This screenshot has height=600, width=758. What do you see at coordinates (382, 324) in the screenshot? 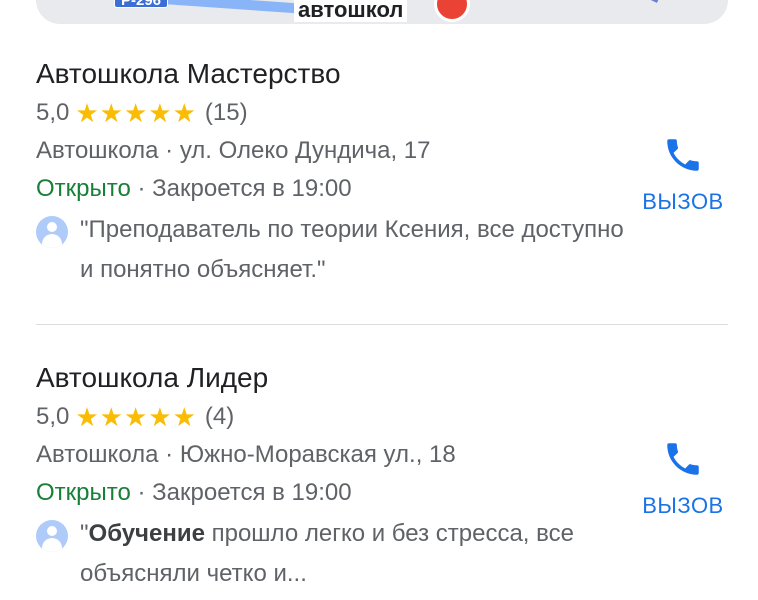
I see `divider` at bounding box center [382, 324].